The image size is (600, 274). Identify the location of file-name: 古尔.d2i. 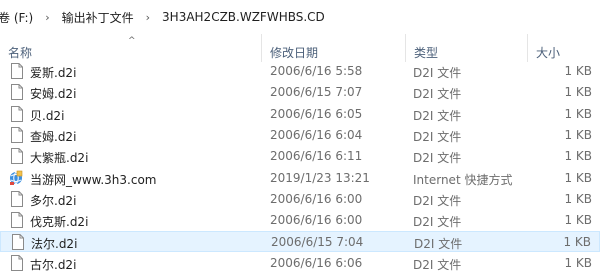
(53, 264).